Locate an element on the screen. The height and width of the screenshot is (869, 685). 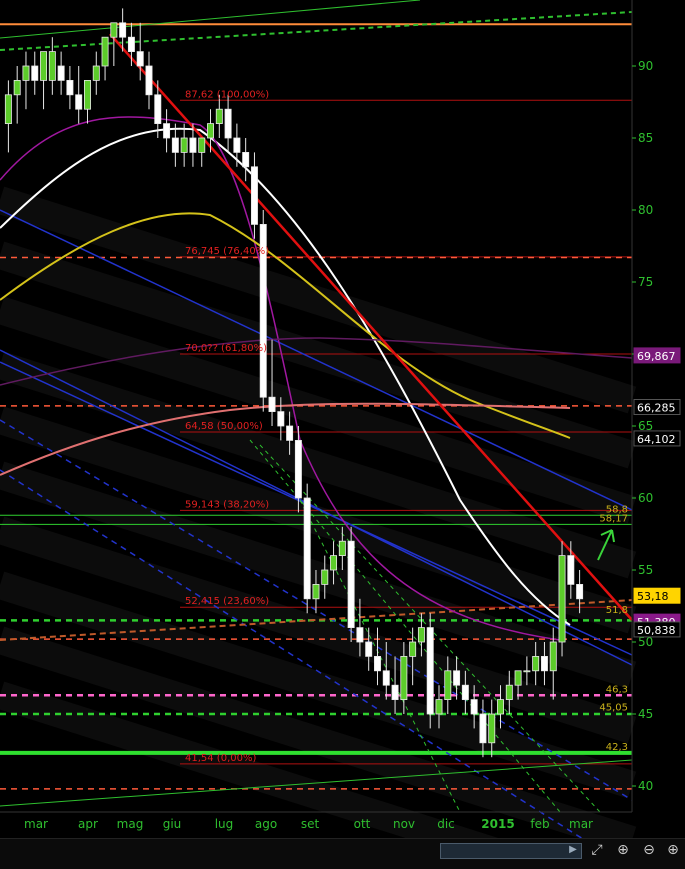
fib-label: 87,62 (100,00%) is located at coordinates (227, 94).